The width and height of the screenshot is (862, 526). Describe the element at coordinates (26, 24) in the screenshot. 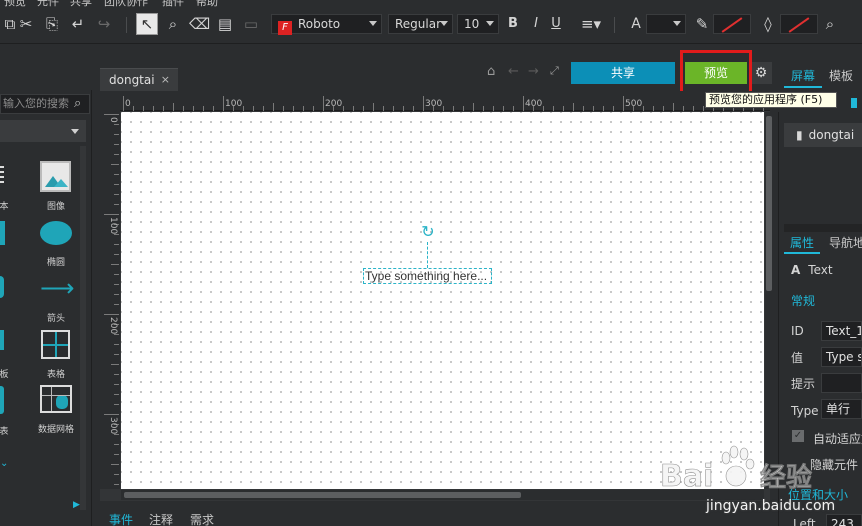

I see `cut-icon: ✂` at that location.